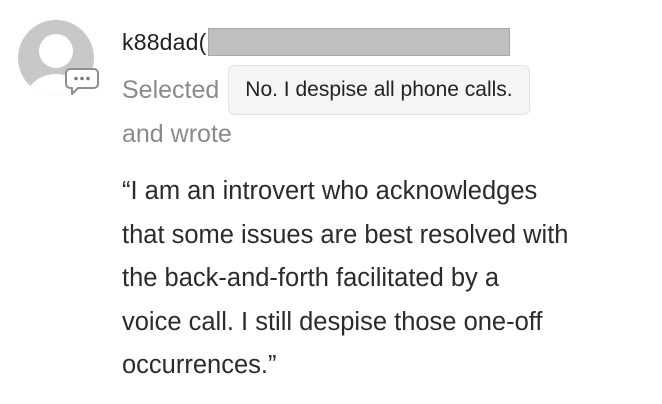  Describe the element at coordinates (171, 89) in the screenshot. I see `selected-label: Selected` at that location.